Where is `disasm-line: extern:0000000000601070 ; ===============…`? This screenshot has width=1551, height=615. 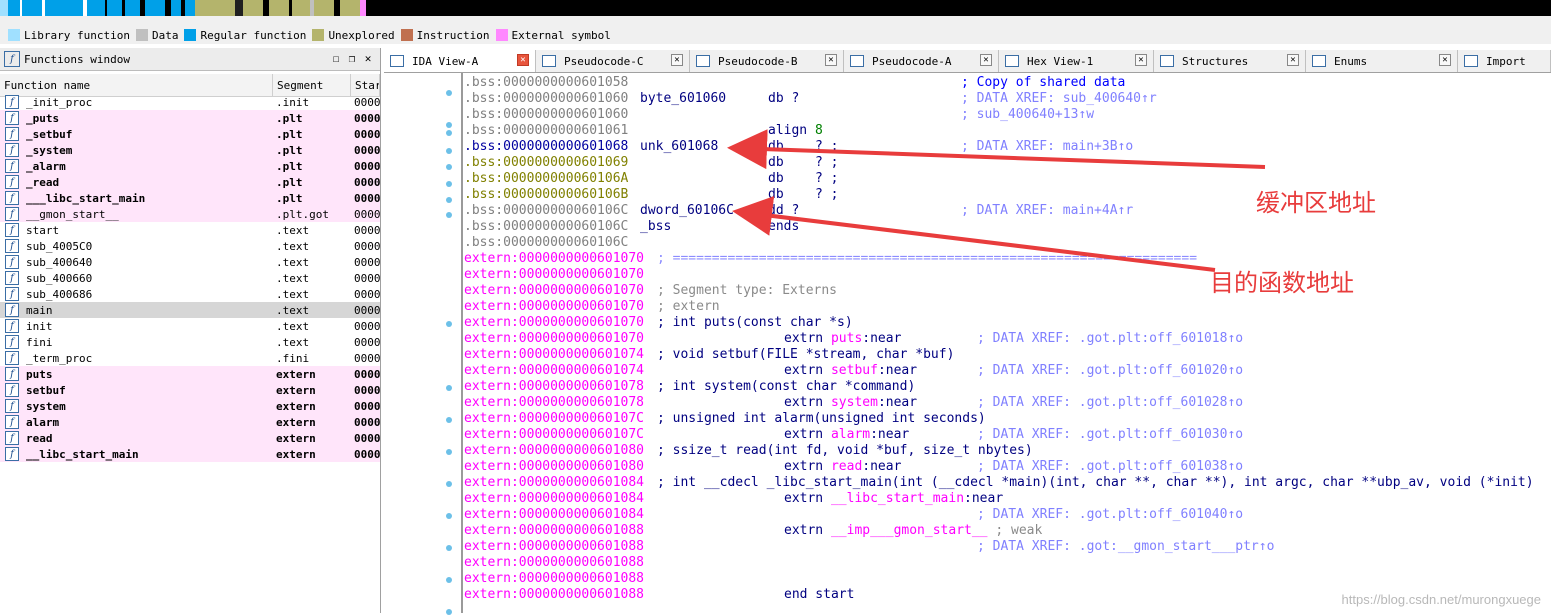 disasm-line: extern:0000000000601070 ; ===============… is located at coordinates (830, 259).